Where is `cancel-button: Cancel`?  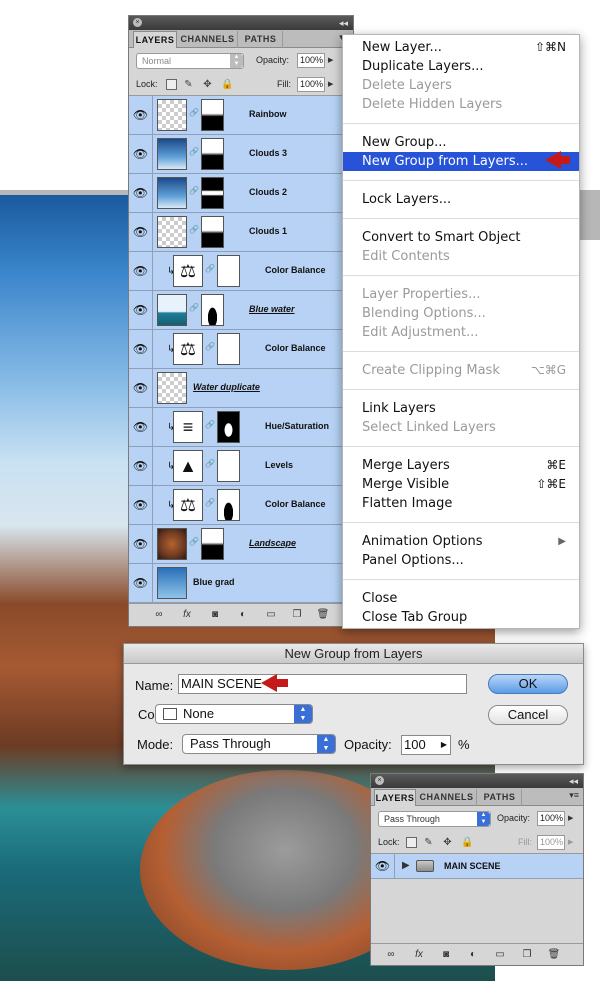
cancel-button: Cancel is located at coordinates (528, 715).